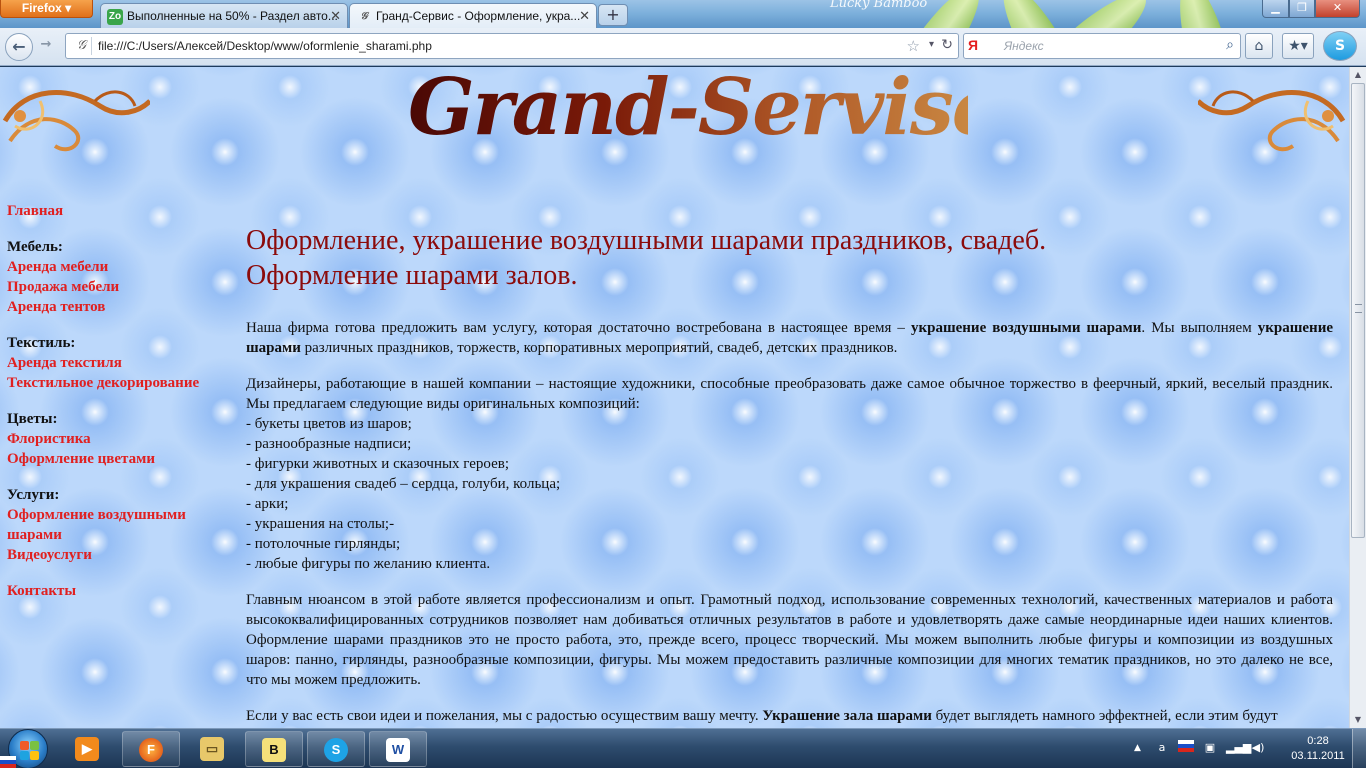  Describe the element at coordinates (1230, 45) in the screenshot. I see `search-icon: ⌕` at that location.